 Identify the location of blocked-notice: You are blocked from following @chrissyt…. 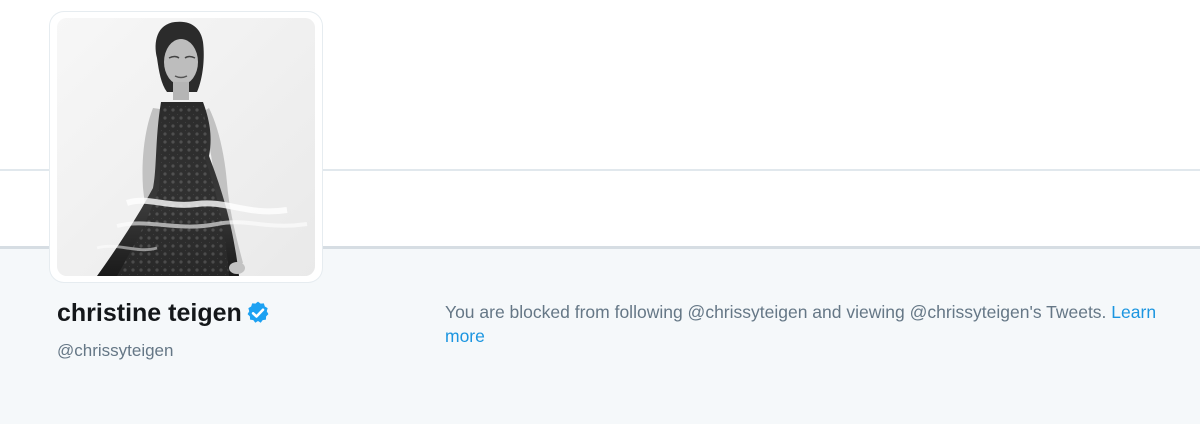
(817, 324).